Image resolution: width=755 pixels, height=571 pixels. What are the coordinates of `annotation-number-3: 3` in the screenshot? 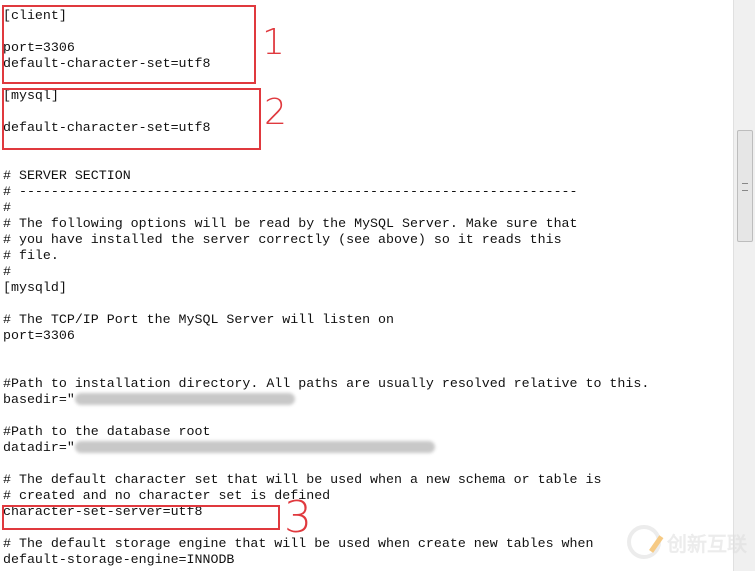 It's located at (298, 517).